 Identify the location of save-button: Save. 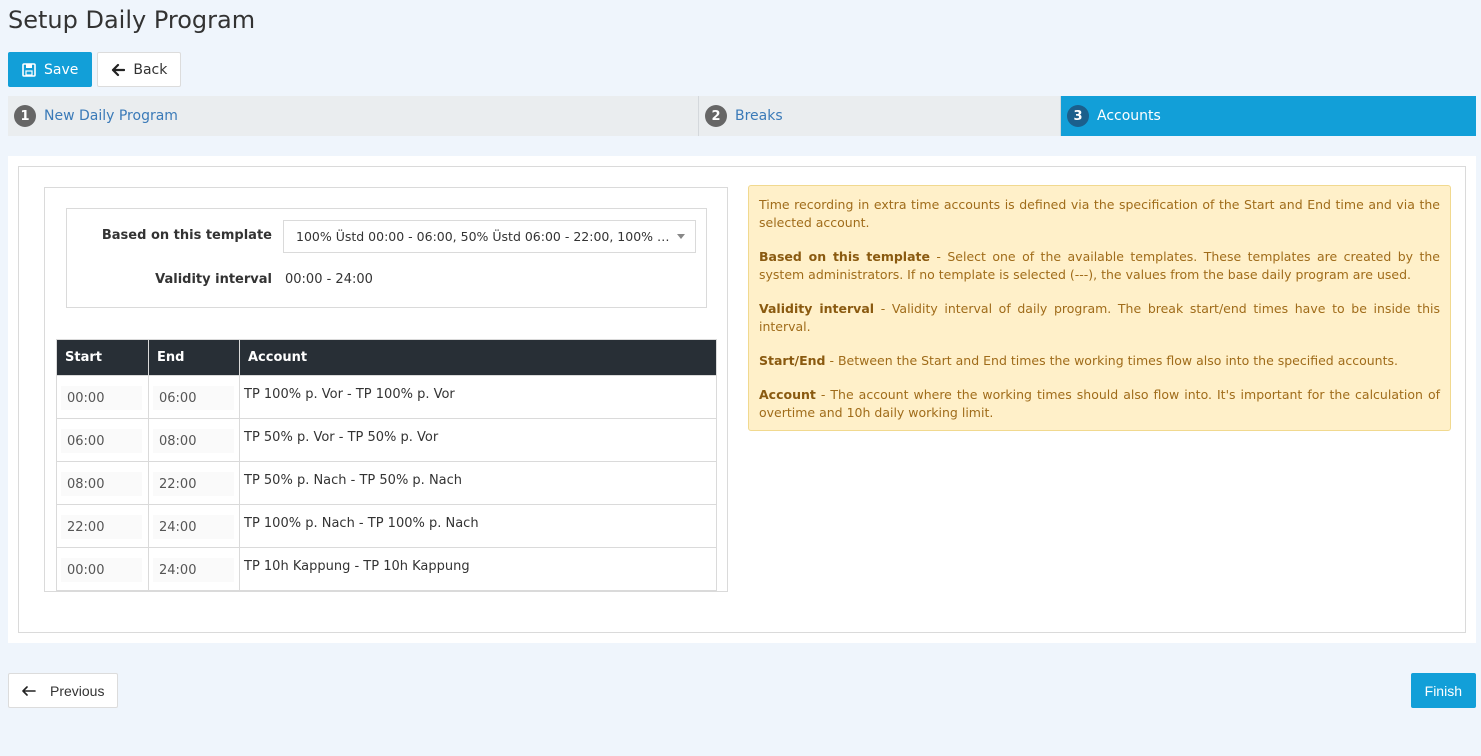
(50, 69).